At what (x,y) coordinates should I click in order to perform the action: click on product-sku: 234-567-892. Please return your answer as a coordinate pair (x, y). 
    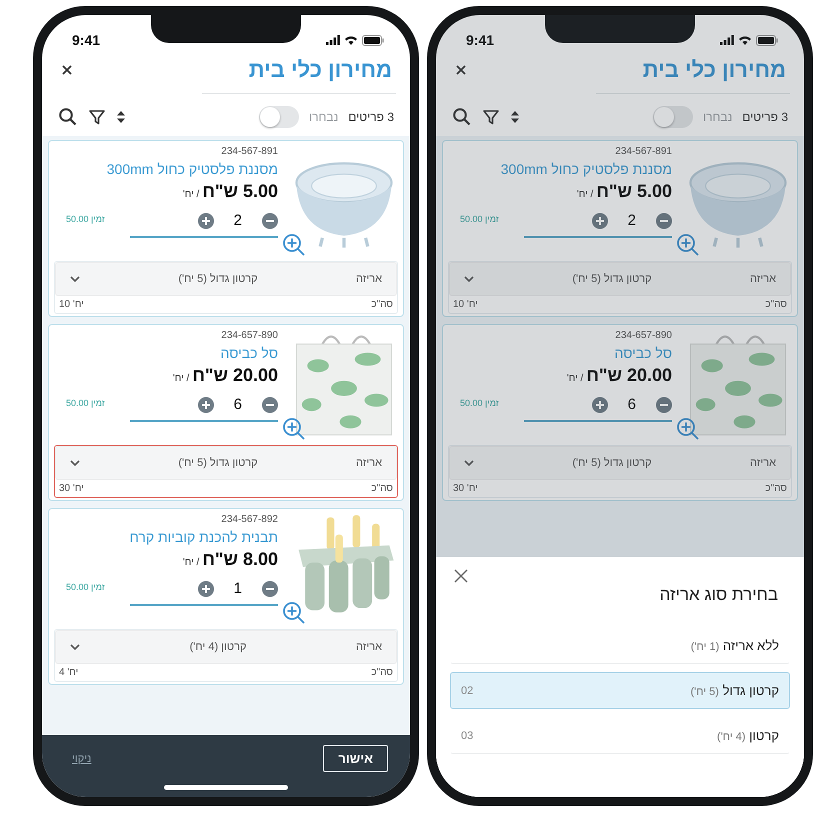
    Looking at the image, I should click on (249, 519).